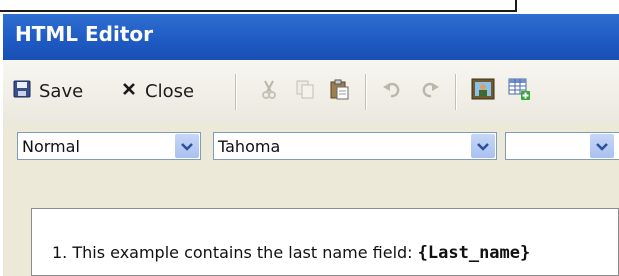 The width and height of the screenshot is (619, 276). What do you see at coordinates (311, 188) in the screenshot?
I see `toolbar-lower` at bounding box center [311, 188].